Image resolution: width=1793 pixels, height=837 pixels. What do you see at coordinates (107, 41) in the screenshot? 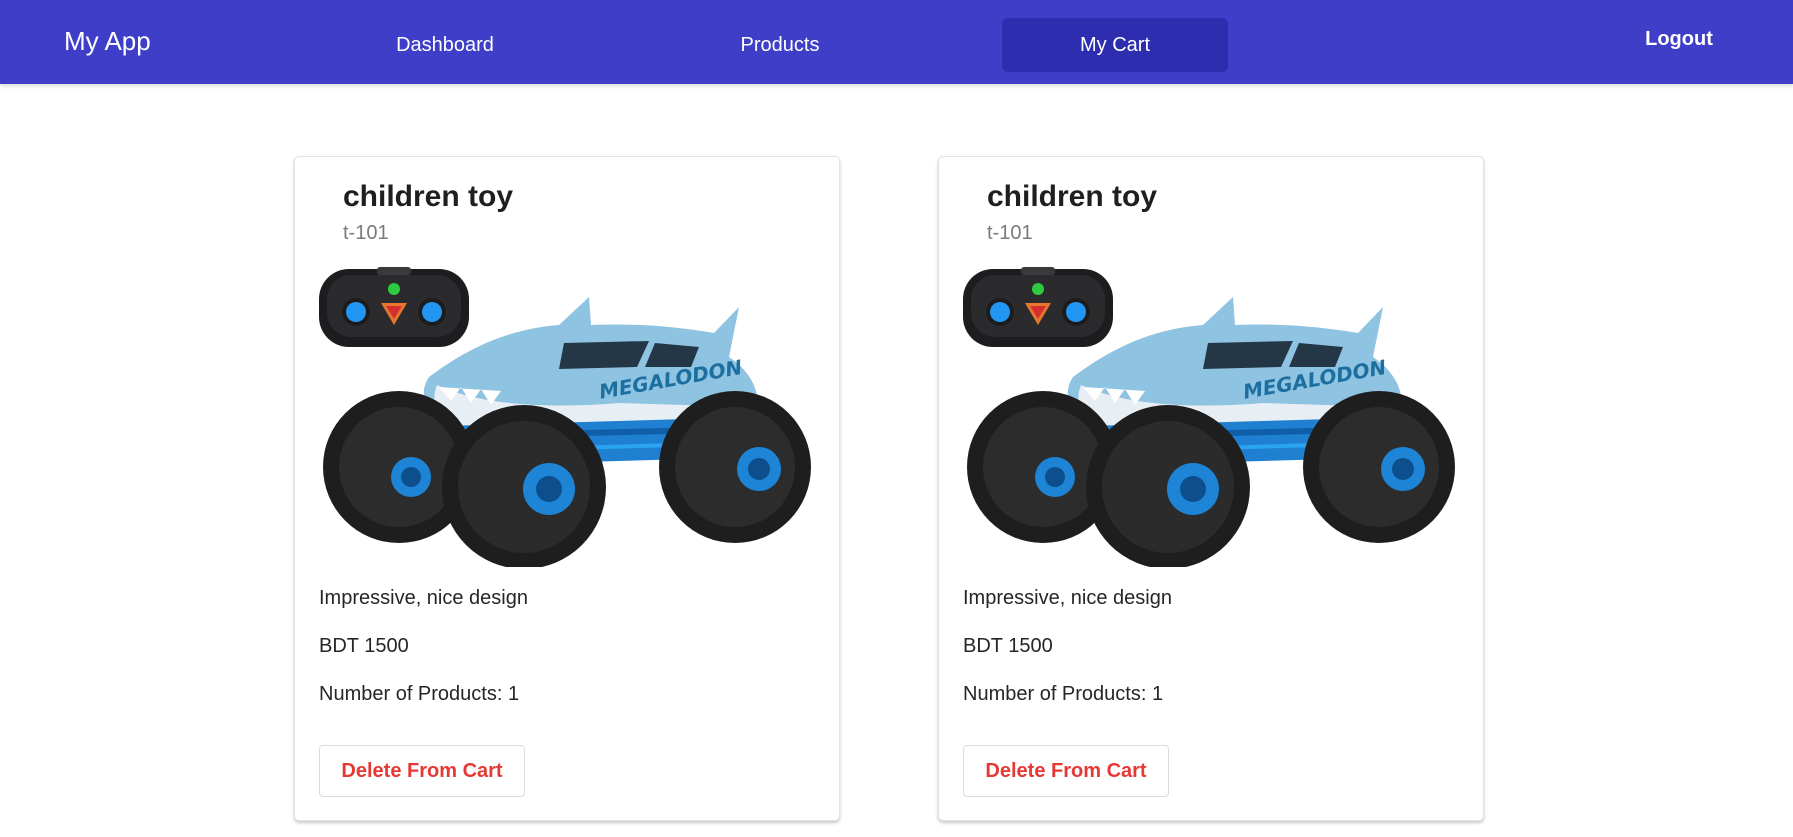
I see `app-title: My App` at bounding box center [107, 41].